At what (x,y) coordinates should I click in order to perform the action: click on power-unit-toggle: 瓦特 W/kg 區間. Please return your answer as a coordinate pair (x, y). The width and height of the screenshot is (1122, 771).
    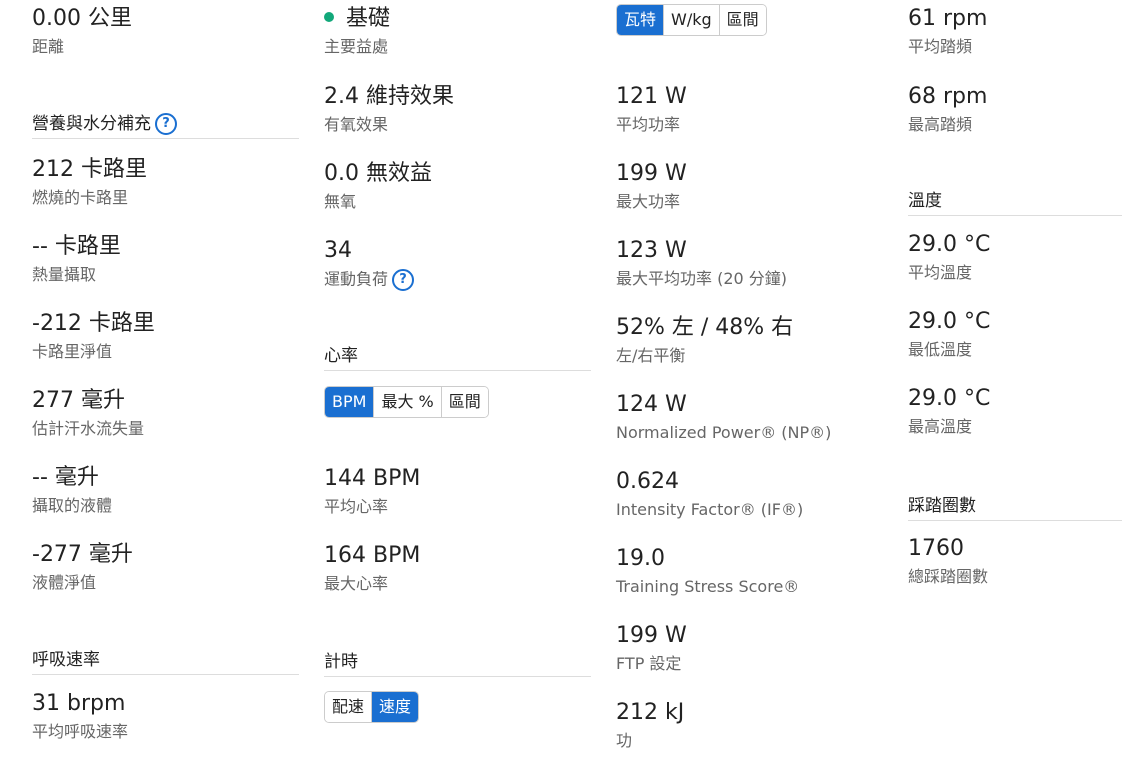
    Looking at the image, I should click on (691, 20).